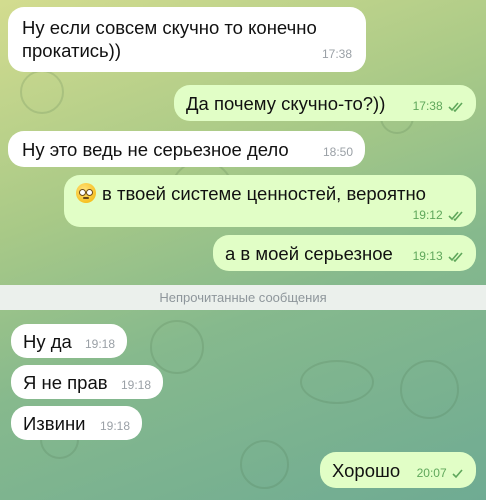 The width and height of the screenshot is (486, 500). Describe the element at coordinates (457, 474) in the screenshot. I see `single-check-icon` at that location.